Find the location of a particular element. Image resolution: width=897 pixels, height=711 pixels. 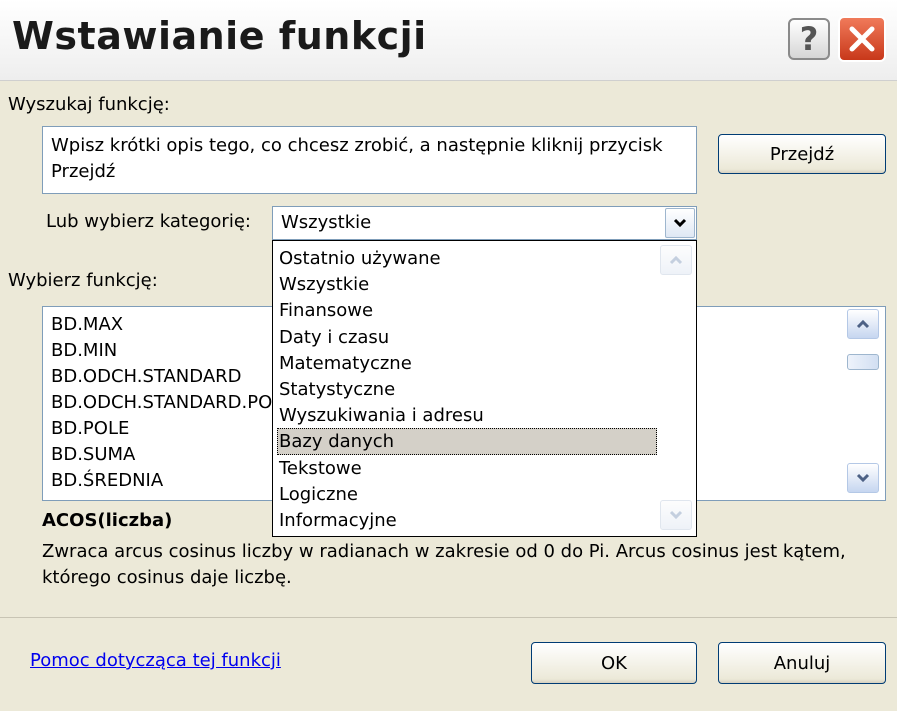

category-label: Lub wybierz kategorię: is located at coordinates (148, 221).